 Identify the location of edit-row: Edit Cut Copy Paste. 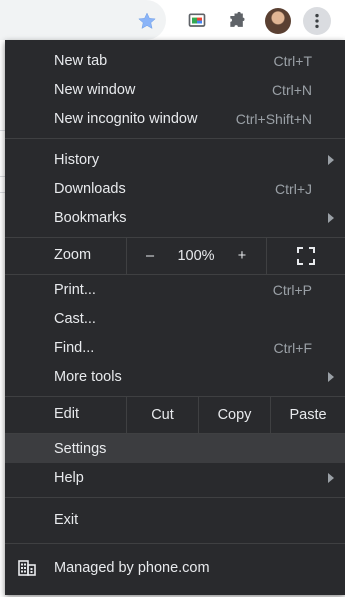
(175, 415).